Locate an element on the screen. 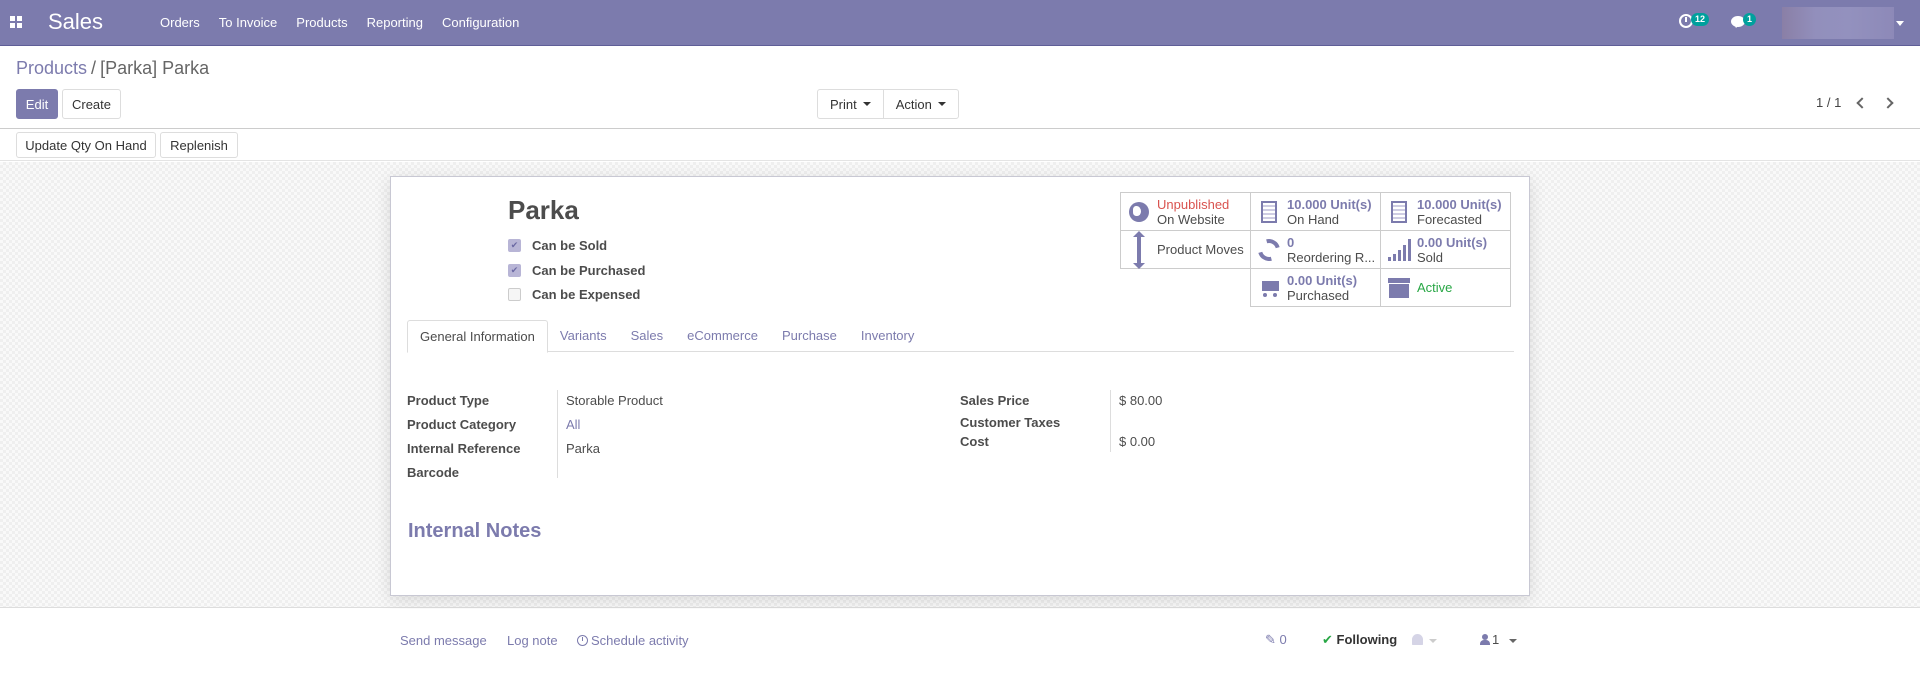 This screenshot has height=677, width=1920. breadcrumb: Products / [Parka] Parka is located at coordinates (112, 68).